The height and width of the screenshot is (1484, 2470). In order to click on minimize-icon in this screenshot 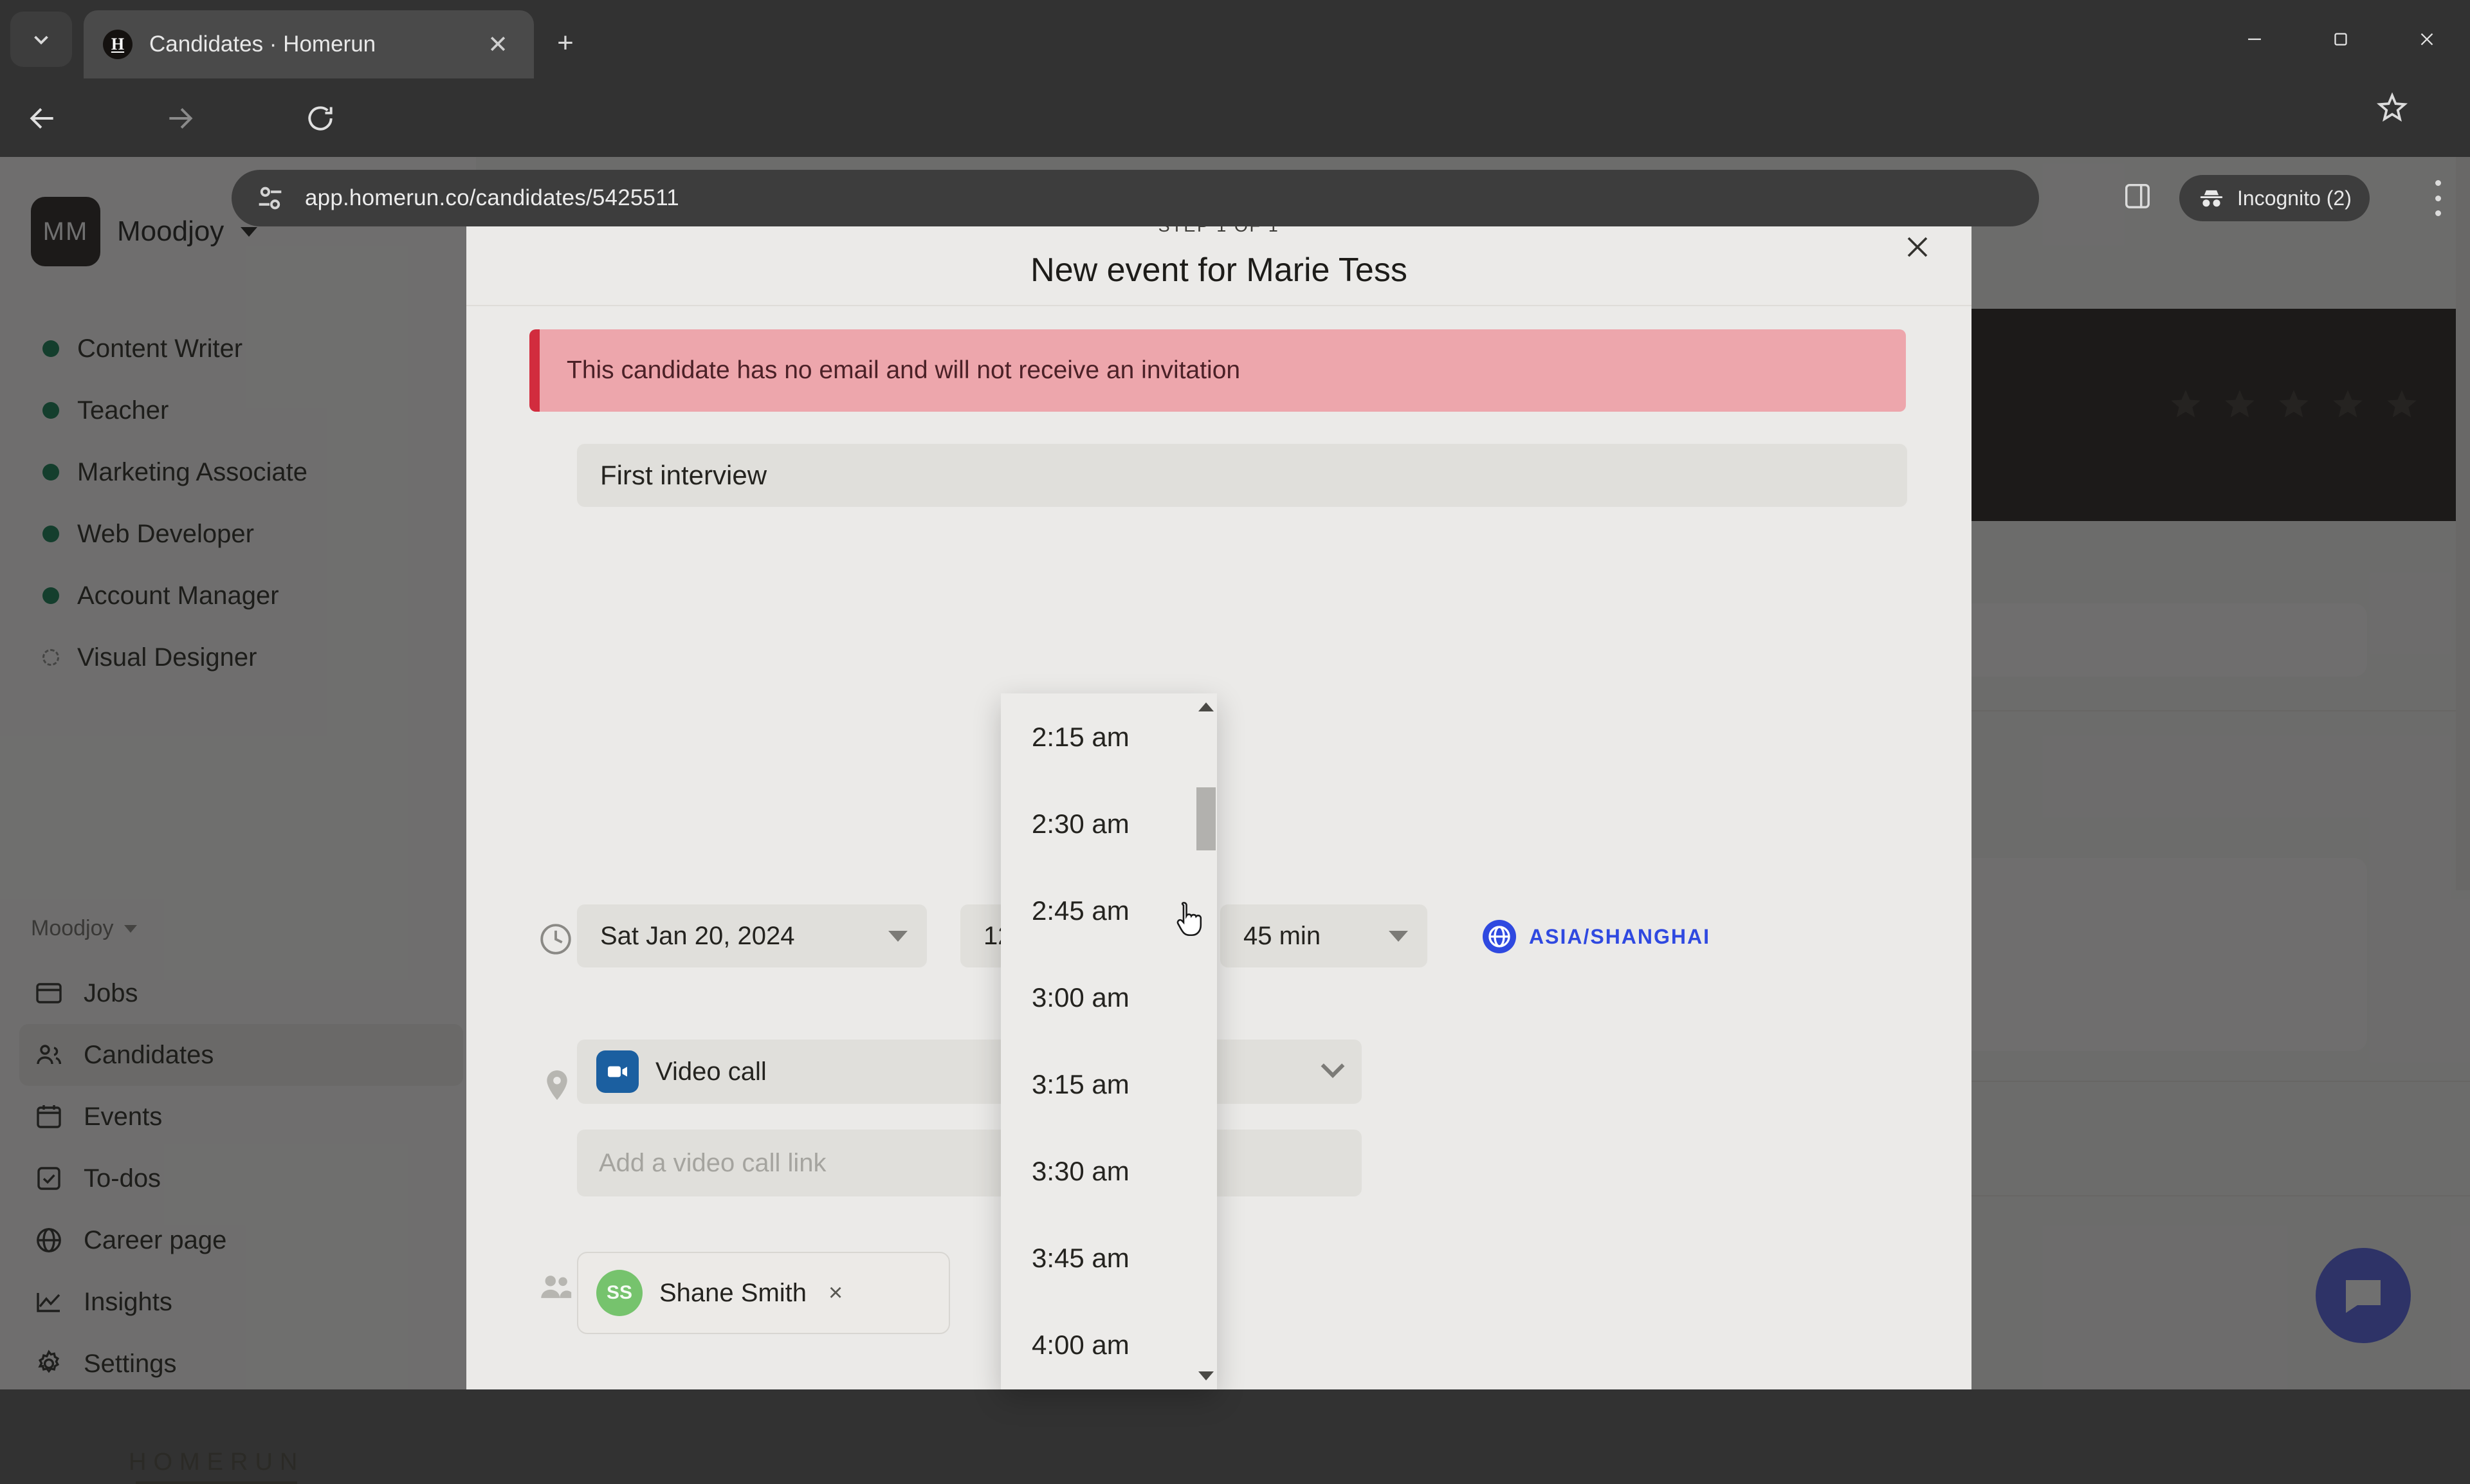, I will do `click(2254, 40)`.